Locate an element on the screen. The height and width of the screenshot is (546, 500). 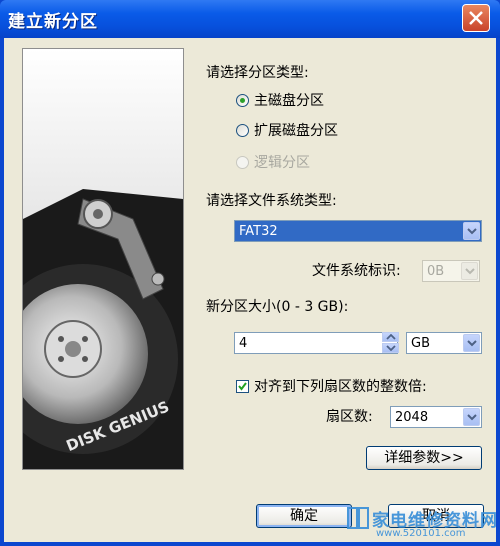
checkmark-icon is located at coordinates (242, 386).